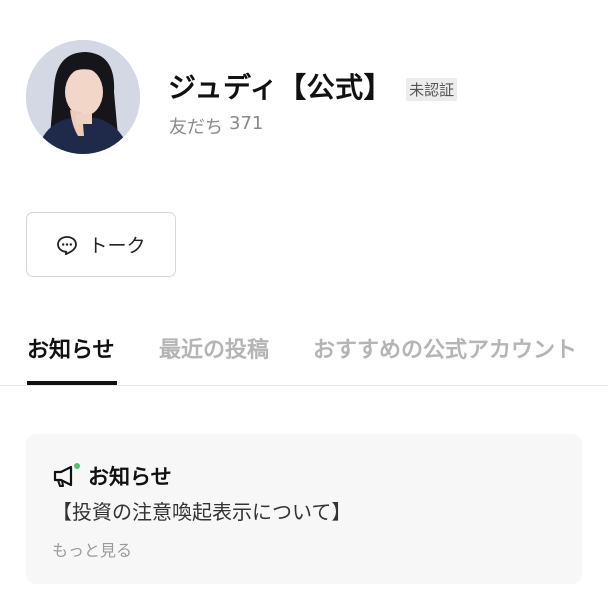 The width and height of the screenshot is (608, 600). I want to click on tab-bar: お知らせ 最近の投稿 おすすめの公式アカウント, so click(304, 352).